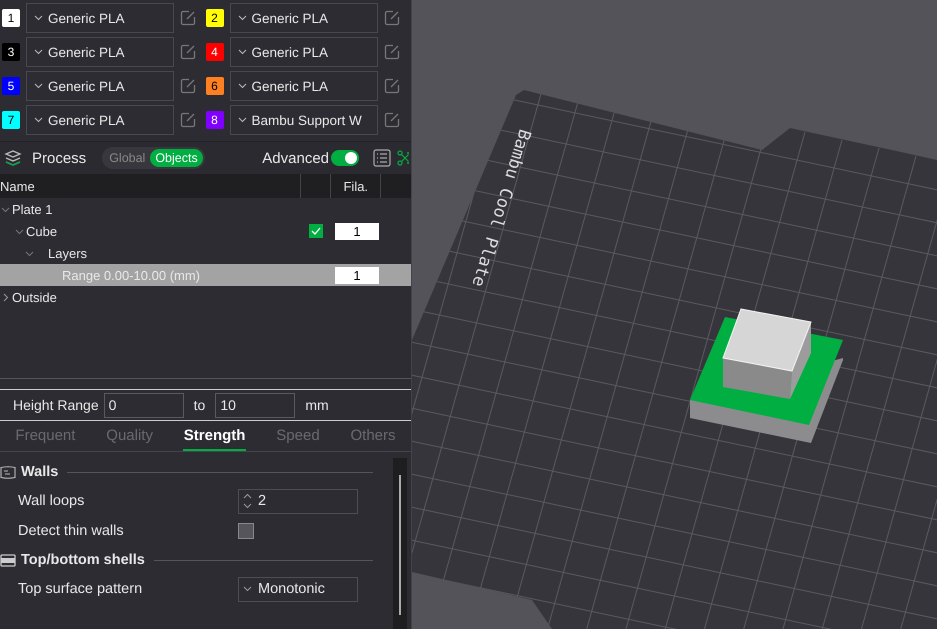 This screenshot has width=937, height=629. Describe the element at coordinates (205, 253) in the screenshot. I see `tree-row: Layers` at that location.